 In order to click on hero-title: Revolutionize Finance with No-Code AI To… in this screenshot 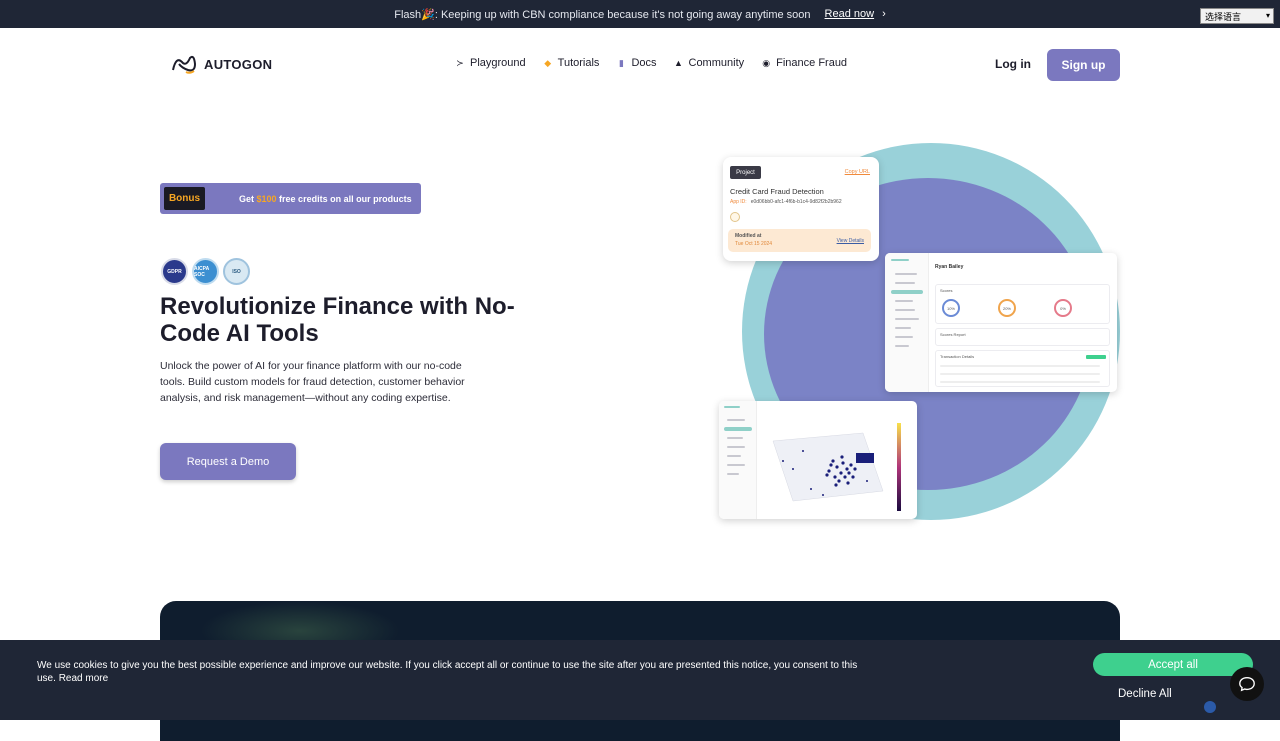, I will do `click(337, 320)`.